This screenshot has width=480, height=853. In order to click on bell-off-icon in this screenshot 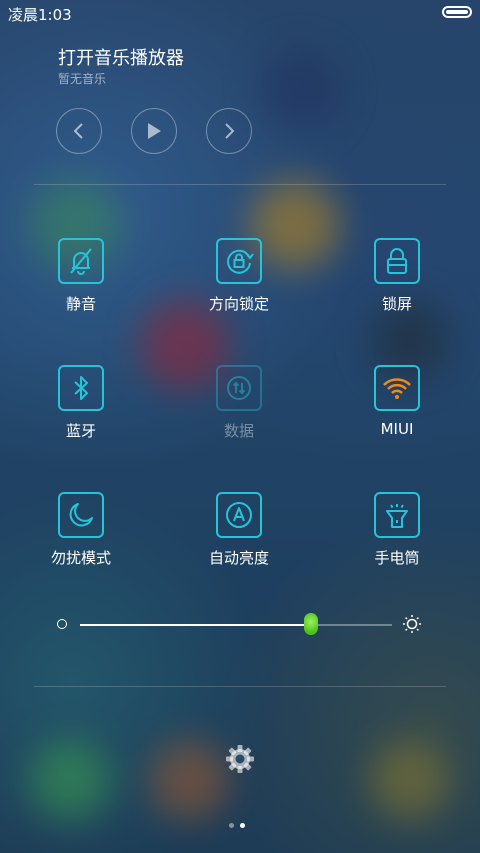, I will do `click(81, 261)`.